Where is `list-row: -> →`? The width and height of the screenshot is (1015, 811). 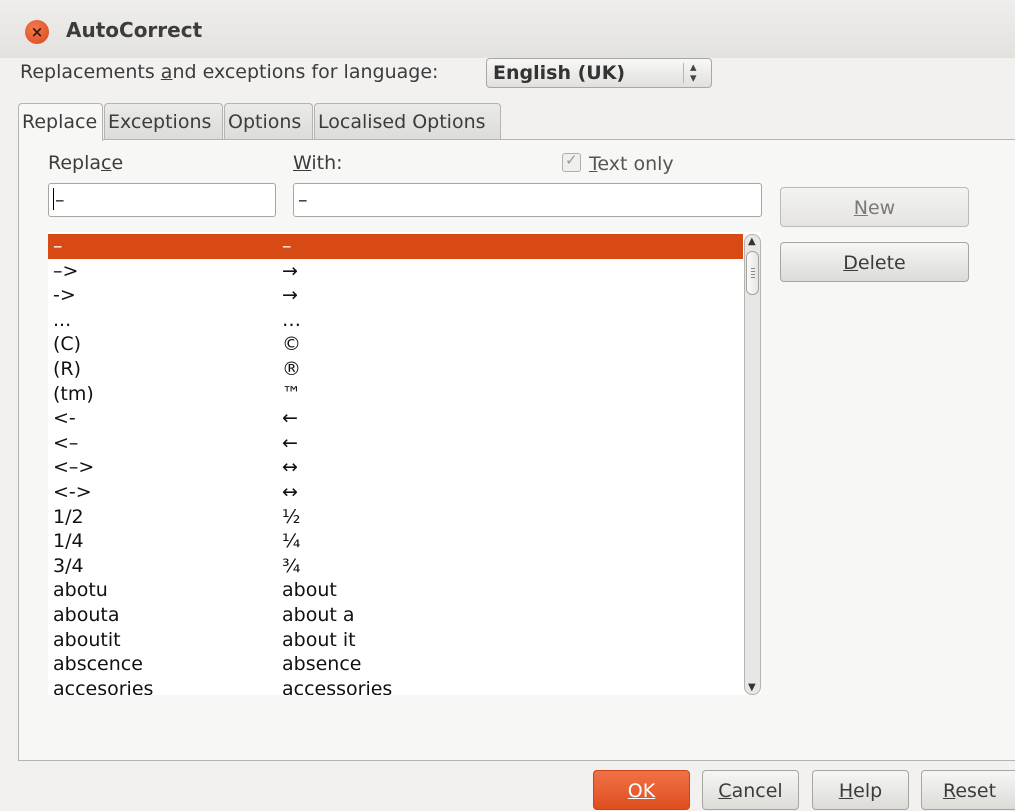 list-row: -> → is located at coordinates (395, 295).